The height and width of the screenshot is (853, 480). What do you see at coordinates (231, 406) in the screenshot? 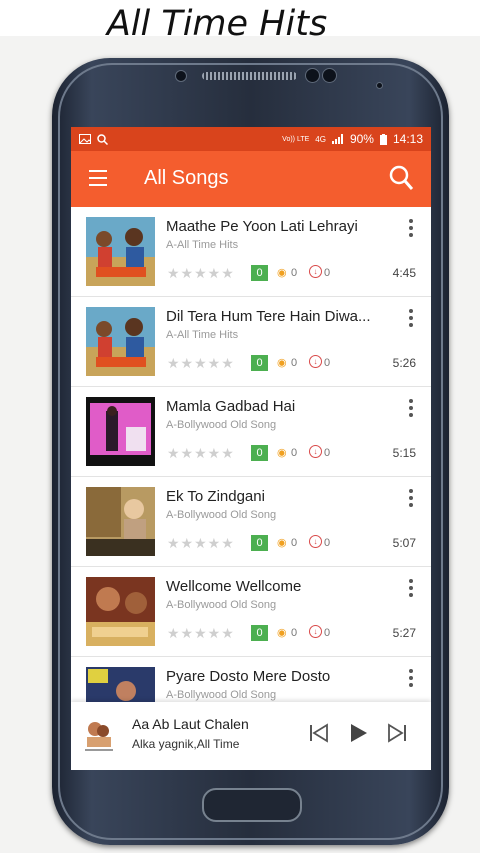
I see `song-title: Mamla Gadbad Hai` at bounding box center [231, 406].